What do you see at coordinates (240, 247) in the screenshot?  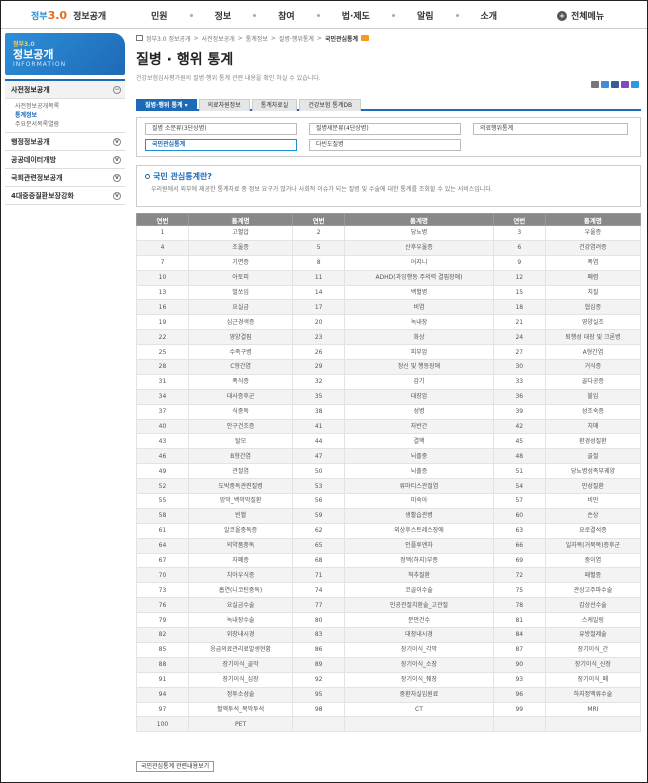 I see `stat-name-link: 조울증` at bounding box center [240, 247].